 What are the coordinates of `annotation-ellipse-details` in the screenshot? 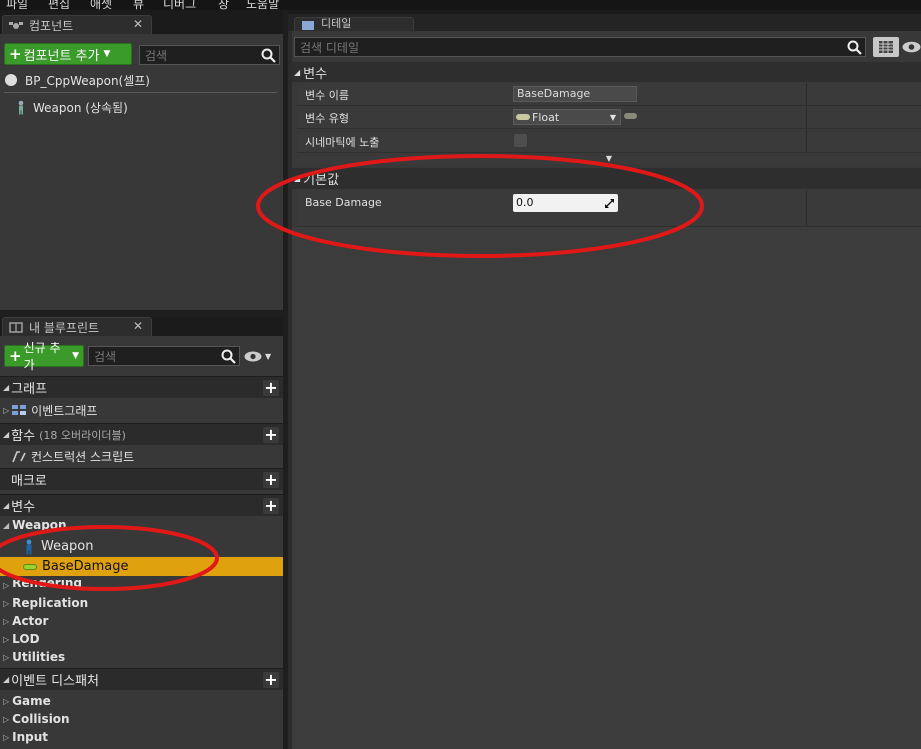 It's located at (480, 206).